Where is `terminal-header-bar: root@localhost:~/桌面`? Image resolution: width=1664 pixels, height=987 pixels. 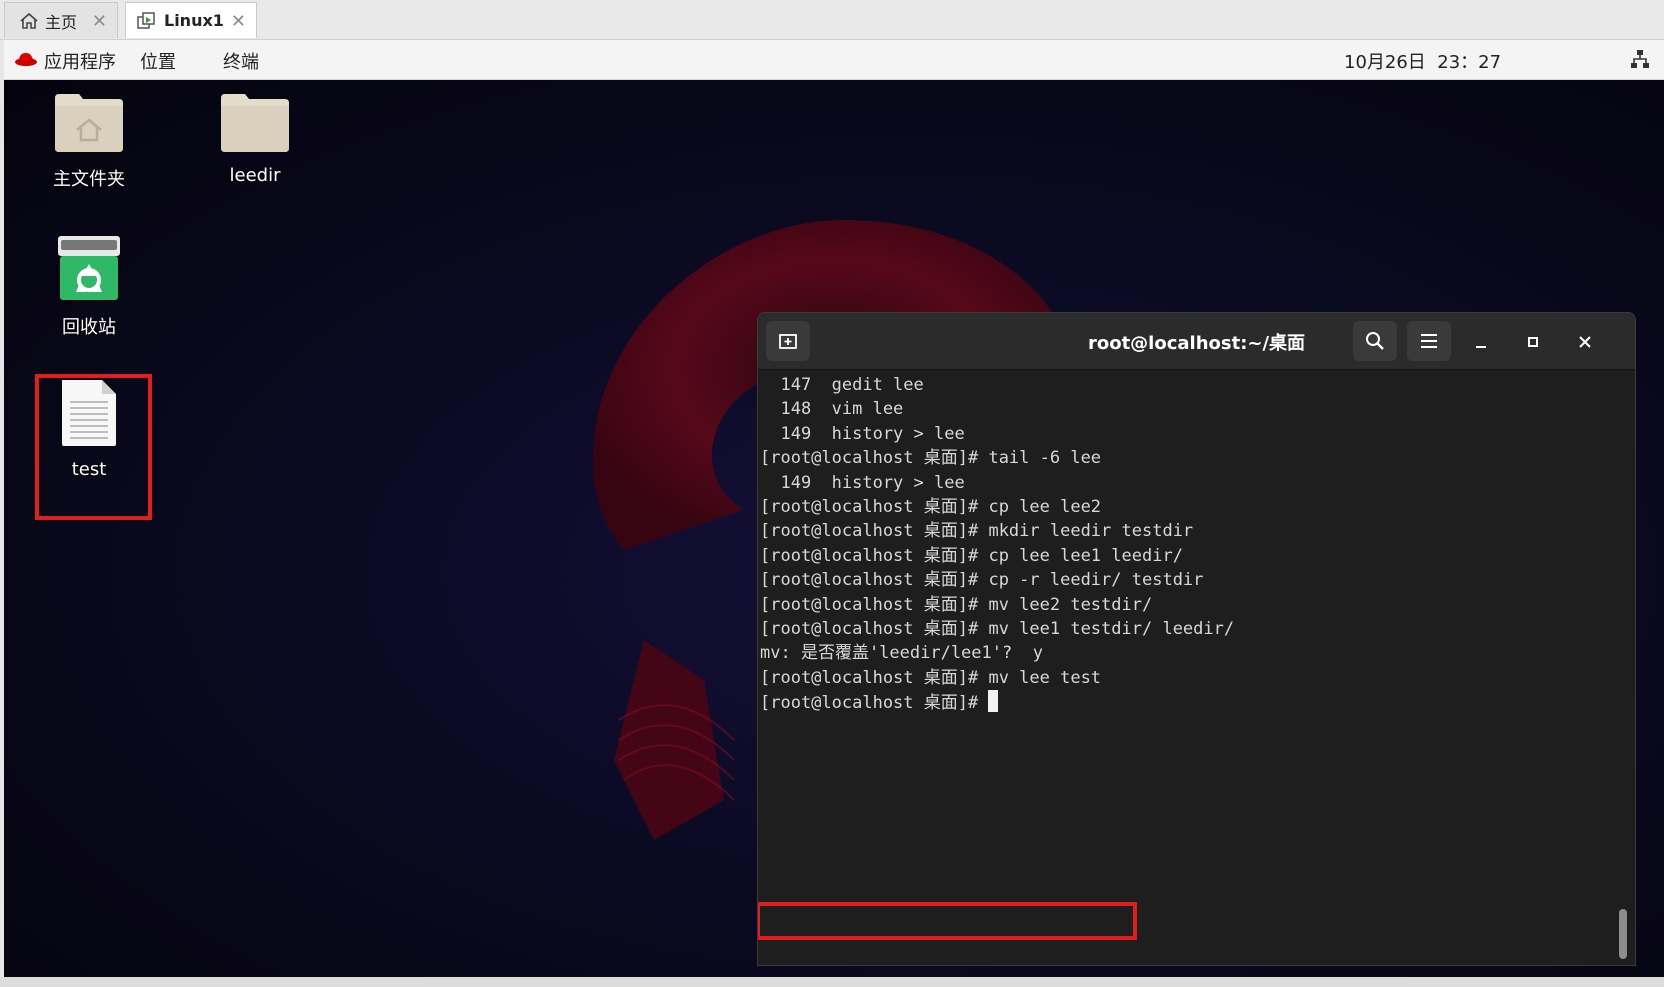
terminal-header-bar: root@localhost:~/桌面 is located at coordinates (1196, 341).